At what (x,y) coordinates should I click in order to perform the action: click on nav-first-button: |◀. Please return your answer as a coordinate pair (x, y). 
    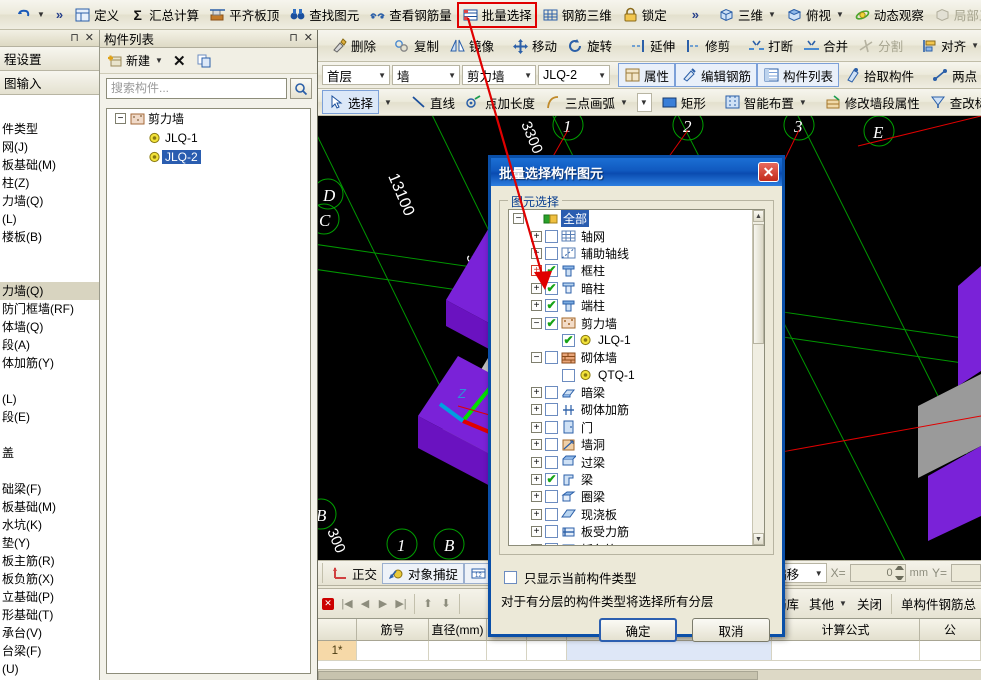
    Looking at the image, I should click on (347, 604).